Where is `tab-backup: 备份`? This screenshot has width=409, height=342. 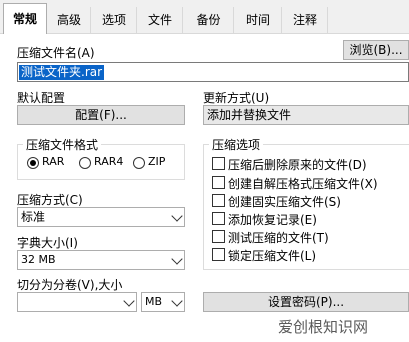
tab-backup: 备份 is located at coordinates (209, 20).